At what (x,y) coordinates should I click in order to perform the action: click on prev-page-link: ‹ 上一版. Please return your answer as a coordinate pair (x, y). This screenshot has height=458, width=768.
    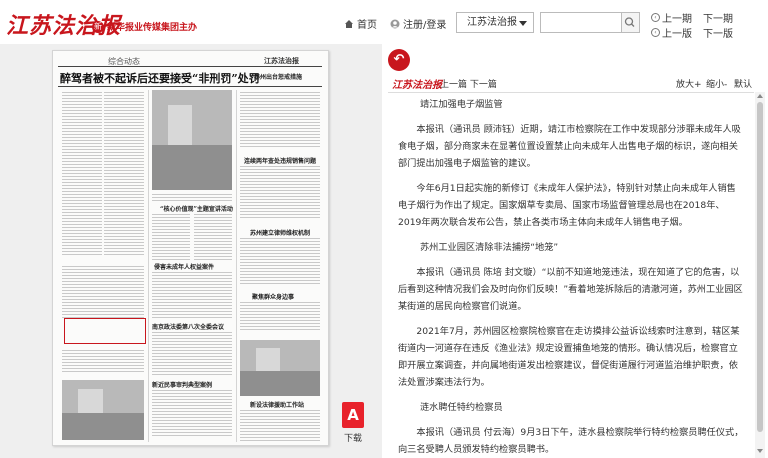
    Looking at the image, I should click on (671, 32).